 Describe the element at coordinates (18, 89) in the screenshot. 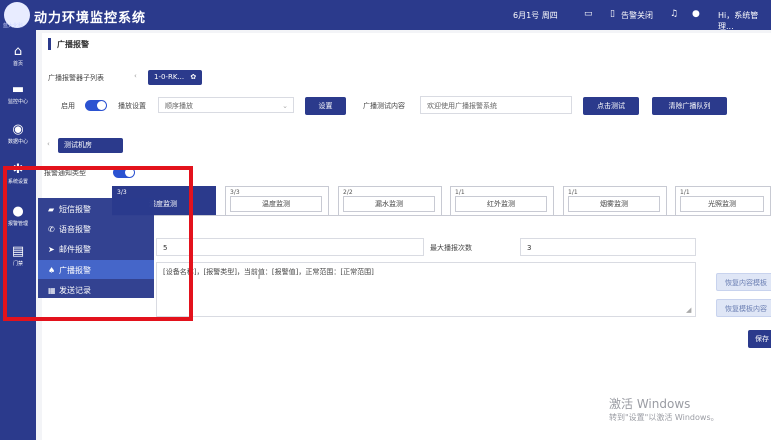

I see `monitor-icon: ▬` at that location.